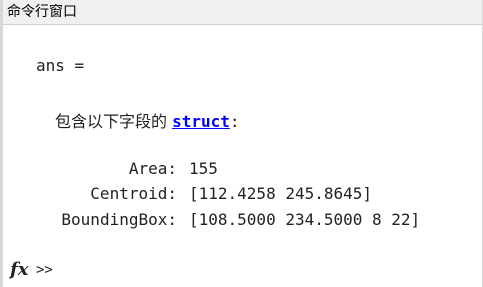 This screenshot has width=483, height=287. What do you see at coordinates (234, 121) in the screenshot?
I see `struct-colon: :` at bounding box center [234, 121].